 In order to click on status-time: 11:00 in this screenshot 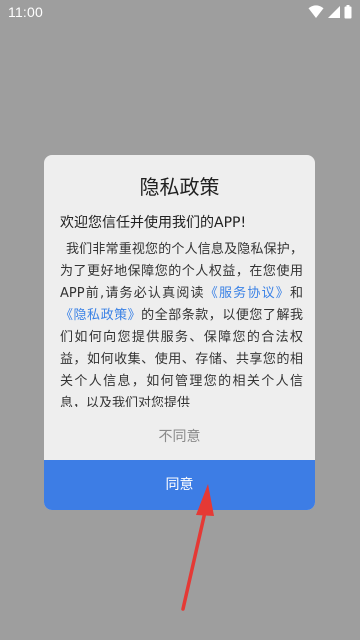, I will do `click(25, 12)`.